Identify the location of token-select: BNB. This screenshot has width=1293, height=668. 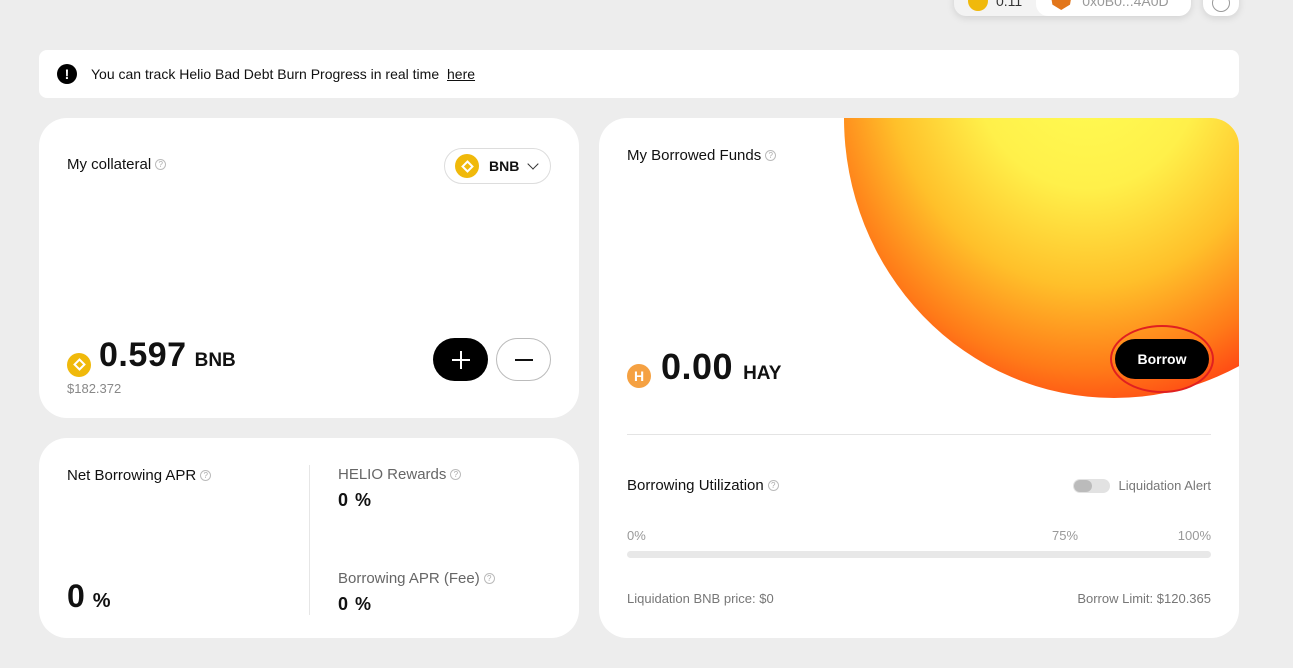
(497, 166).